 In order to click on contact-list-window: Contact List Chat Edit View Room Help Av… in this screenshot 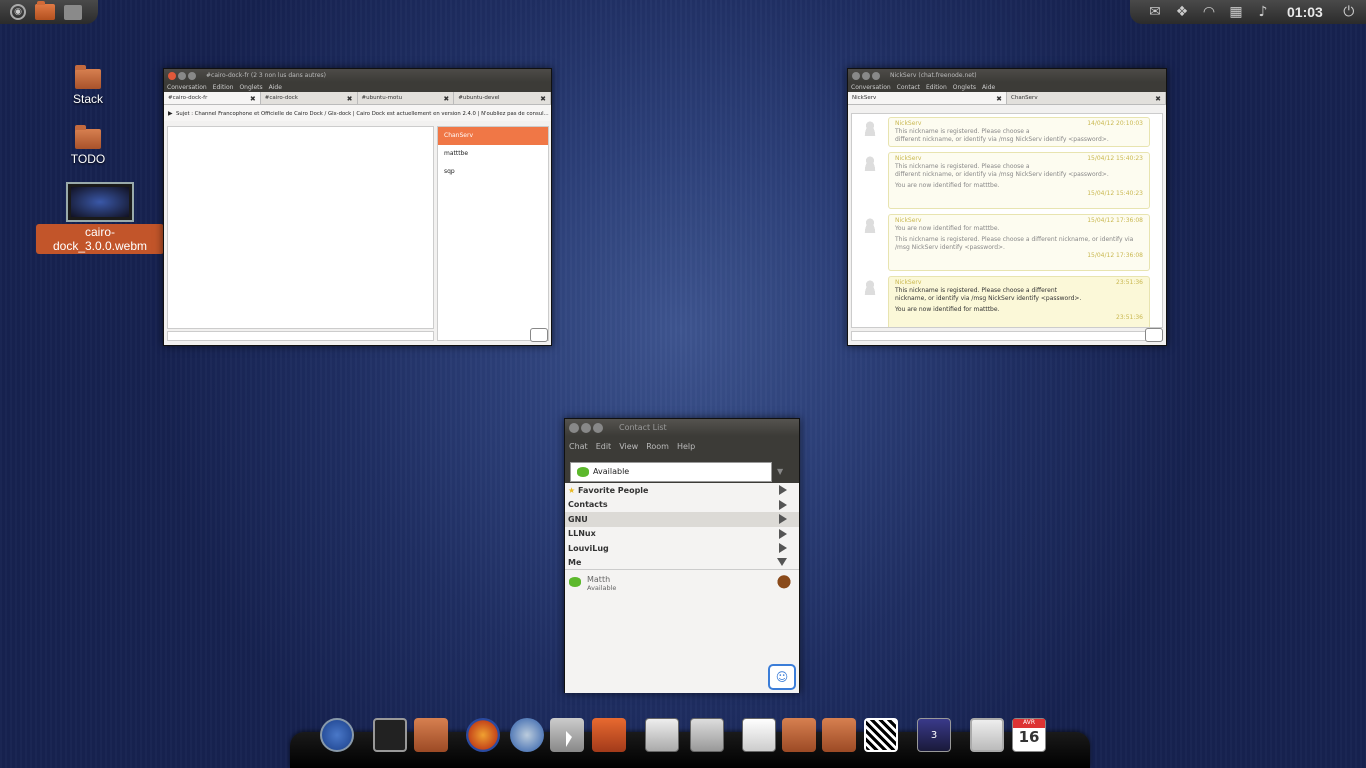, I will do `click(682, 555)`.